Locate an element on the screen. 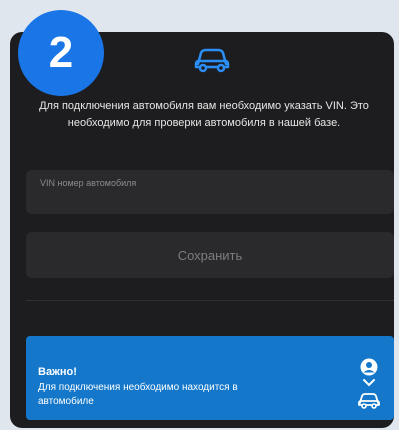 The width and height of the screenshot is (399, 430). vin-input-placeholder: VIN номер автомобиля is located at coordinates (88, 183).